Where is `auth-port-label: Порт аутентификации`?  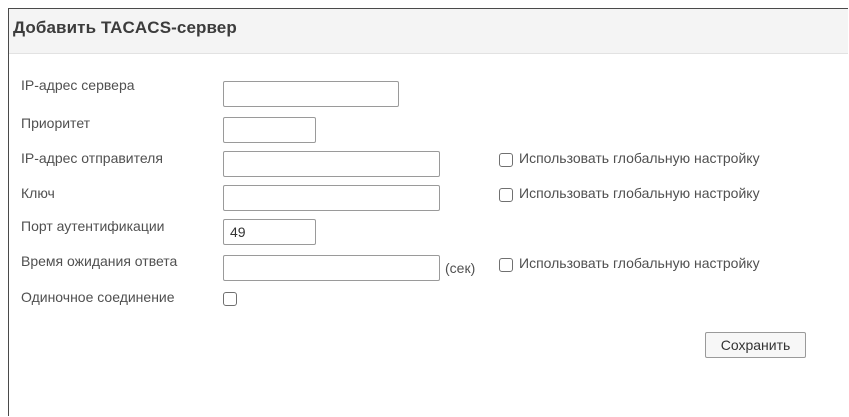
auth-port-label: Порт аутентификации is located at coordinates (93, 226).